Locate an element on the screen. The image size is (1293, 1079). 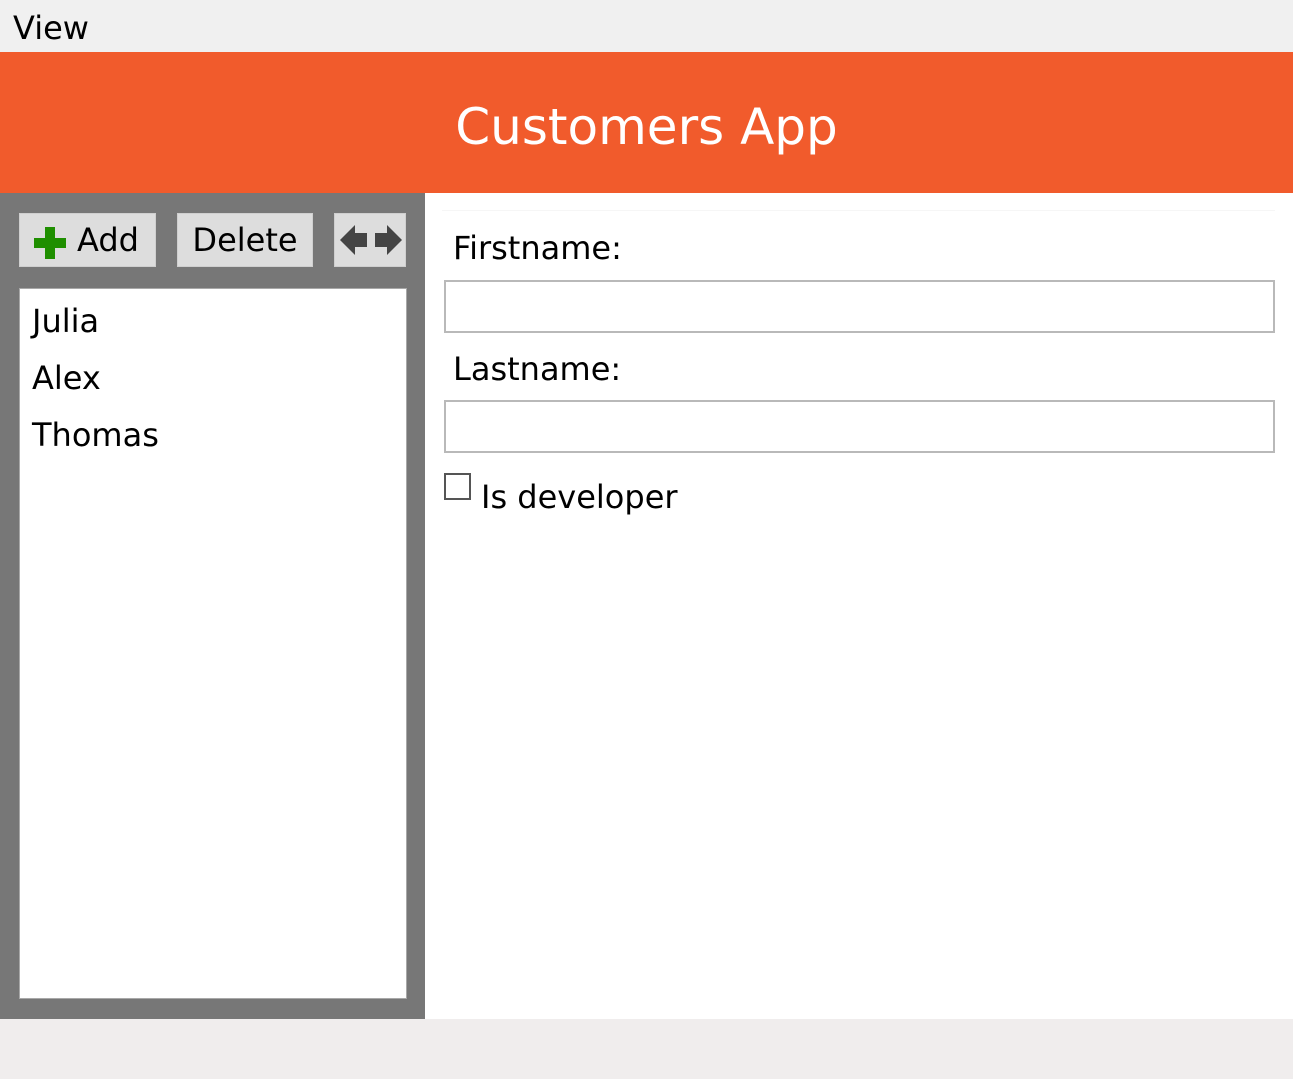
left-right-arrows-icon is located at coordinates (371, 240).